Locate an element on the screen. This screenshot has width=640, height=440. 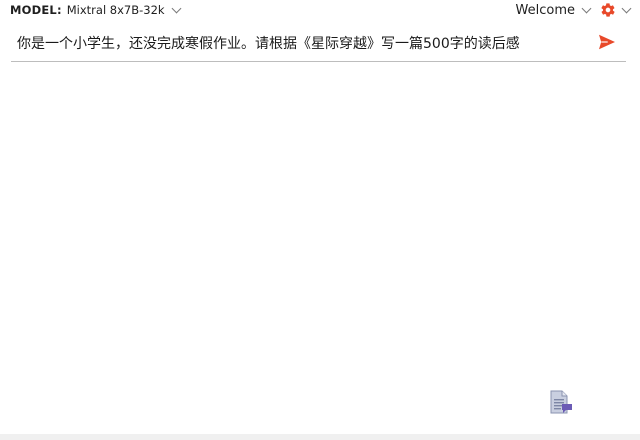
right-controls: Welcome is located at coordinates (573, 10).